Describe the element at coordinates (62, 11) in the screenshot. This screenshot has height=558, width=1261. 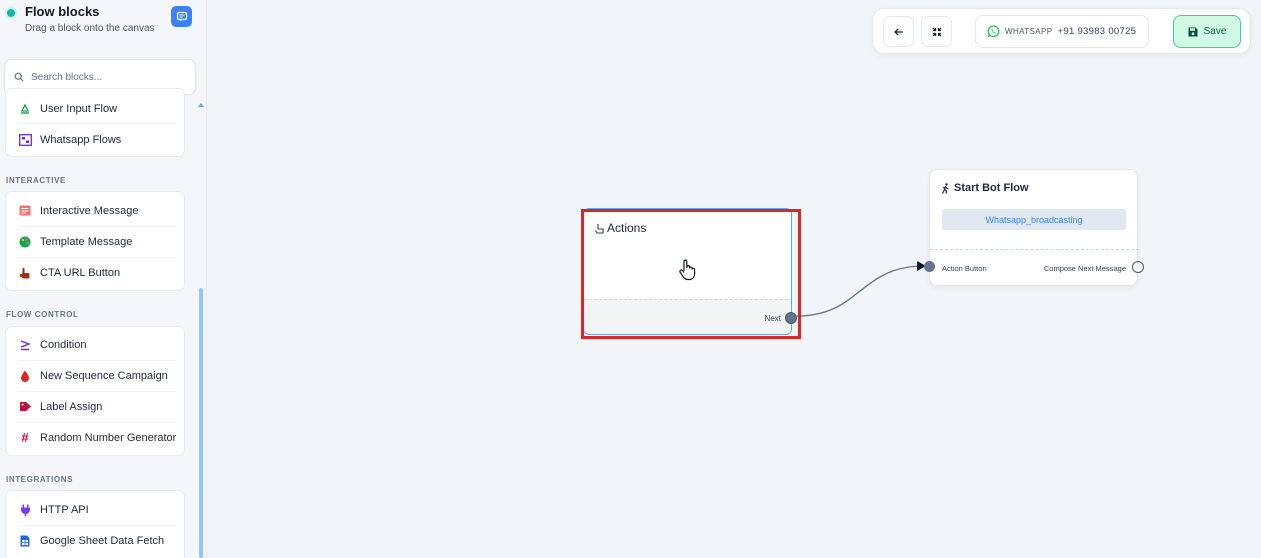
I see `sidebar-title: Flow blocks` at that location.